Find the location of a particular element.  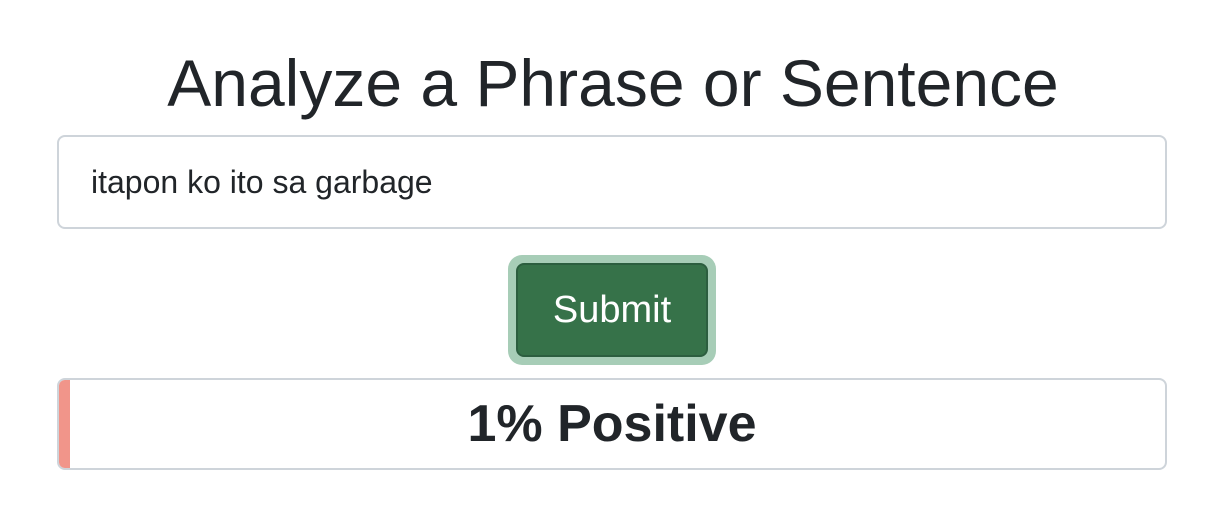

page-title: Analyze a Phrase or Sentence is located at coordinates (613, 83).